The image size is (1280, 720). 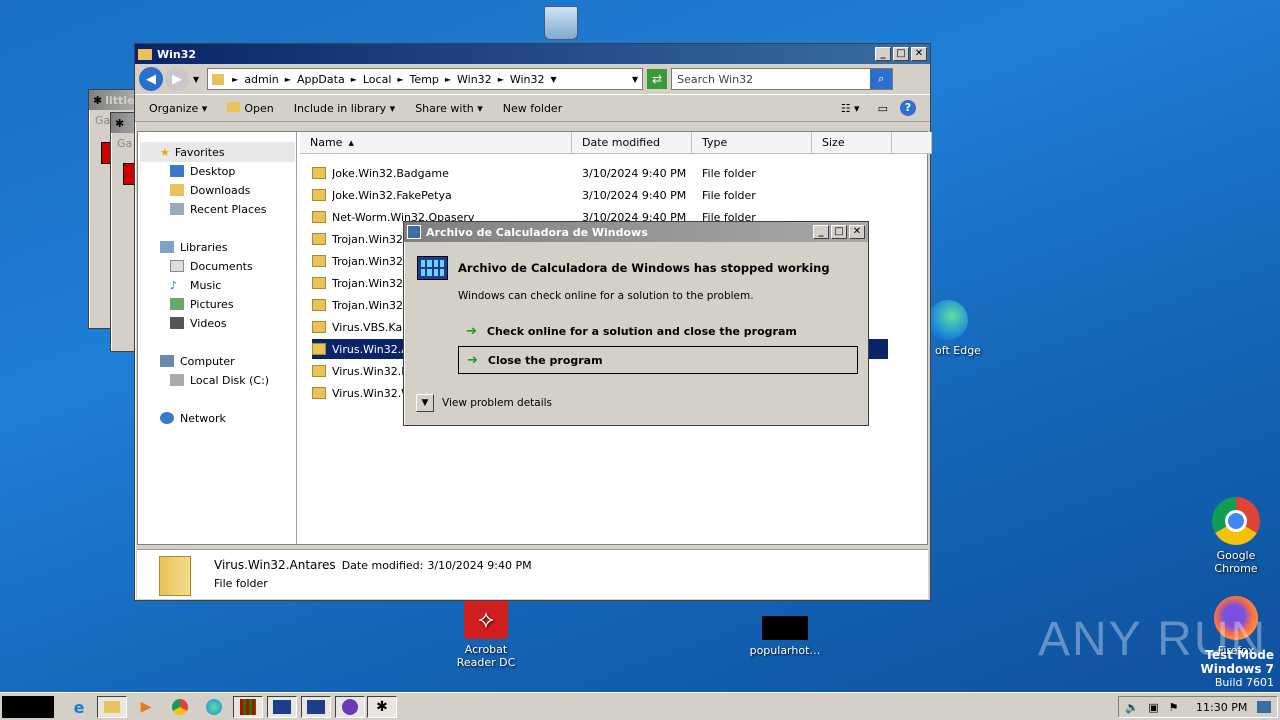 What do you see at coordinates (193, 418) in the screenshot?
I see `nav-network: Network` at bounding box center [193, 418].